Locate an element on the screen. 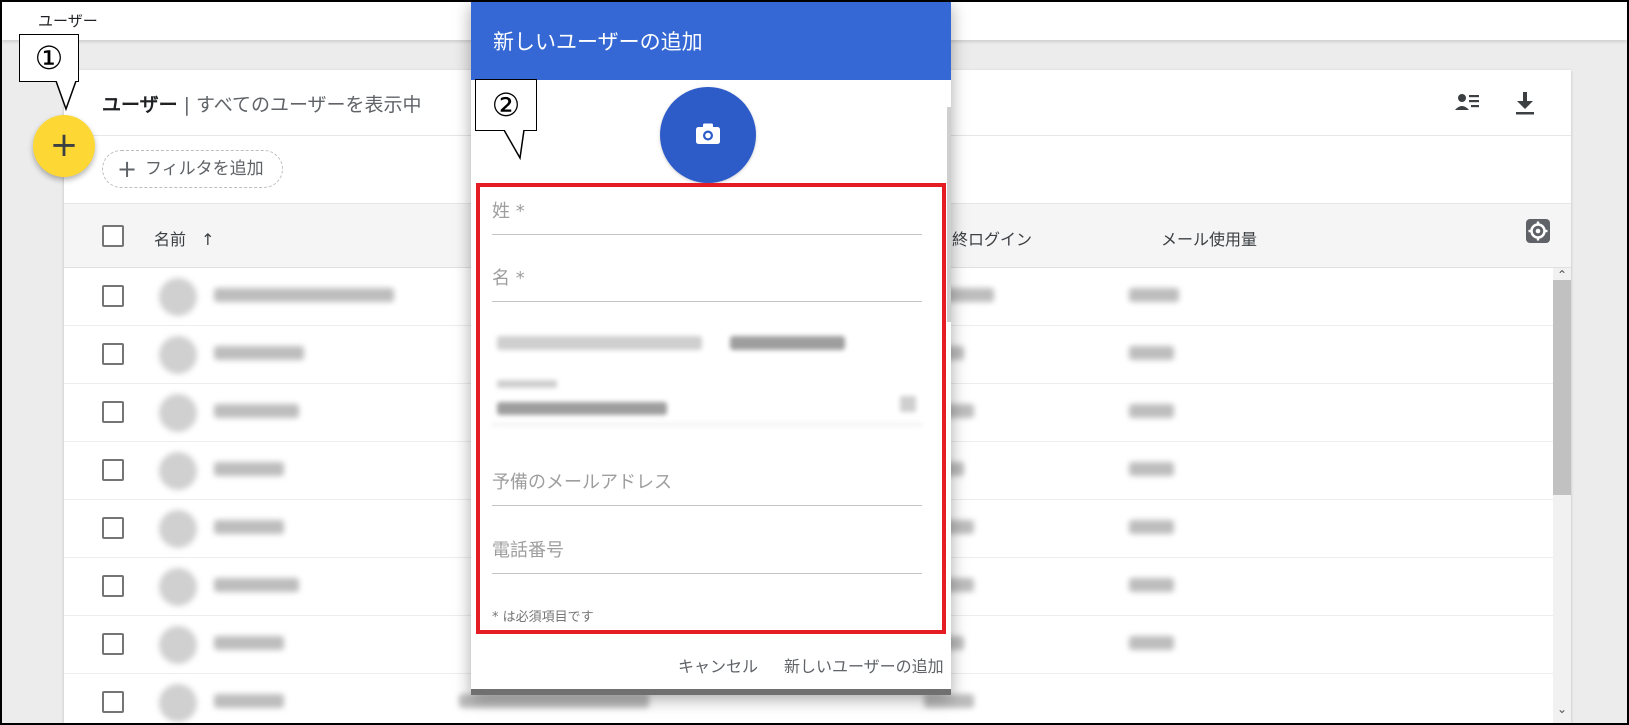 Image resolution: width=1629 pixels, height=725 pixels. select-all-checkbox is located at coordinates (113, 236).